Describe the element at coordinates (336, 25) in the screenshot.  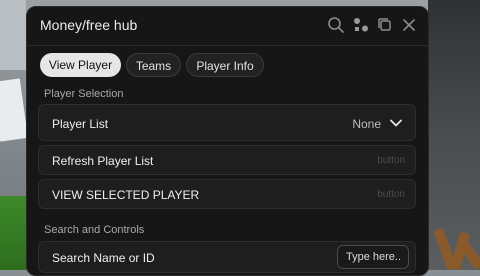
I see `search-icon` at that location.